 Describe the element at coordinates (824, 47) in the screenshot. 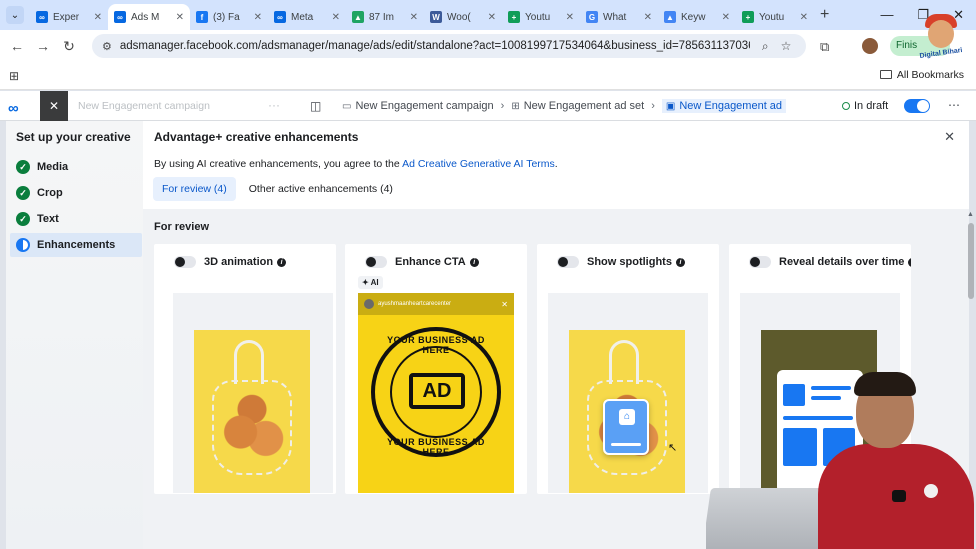

I see `extensions-puzzle-icon: ⧉` at that location.